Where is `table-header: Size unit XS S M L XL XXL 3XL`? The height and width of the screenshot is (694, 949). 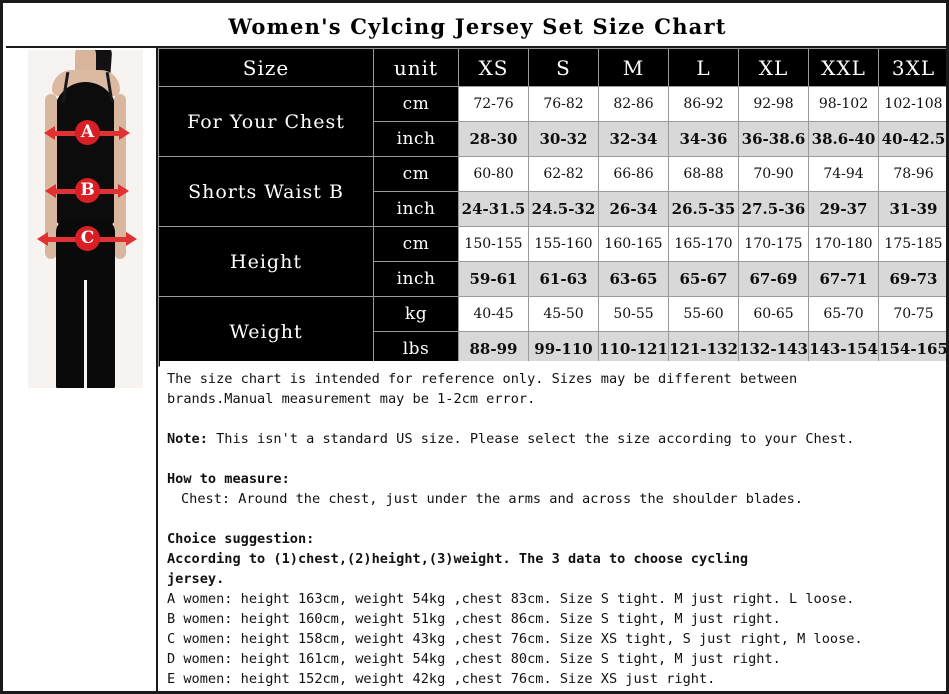 table-header: Size unit XS S M L XL XXL 3XL is located at coordinates (552, 67).